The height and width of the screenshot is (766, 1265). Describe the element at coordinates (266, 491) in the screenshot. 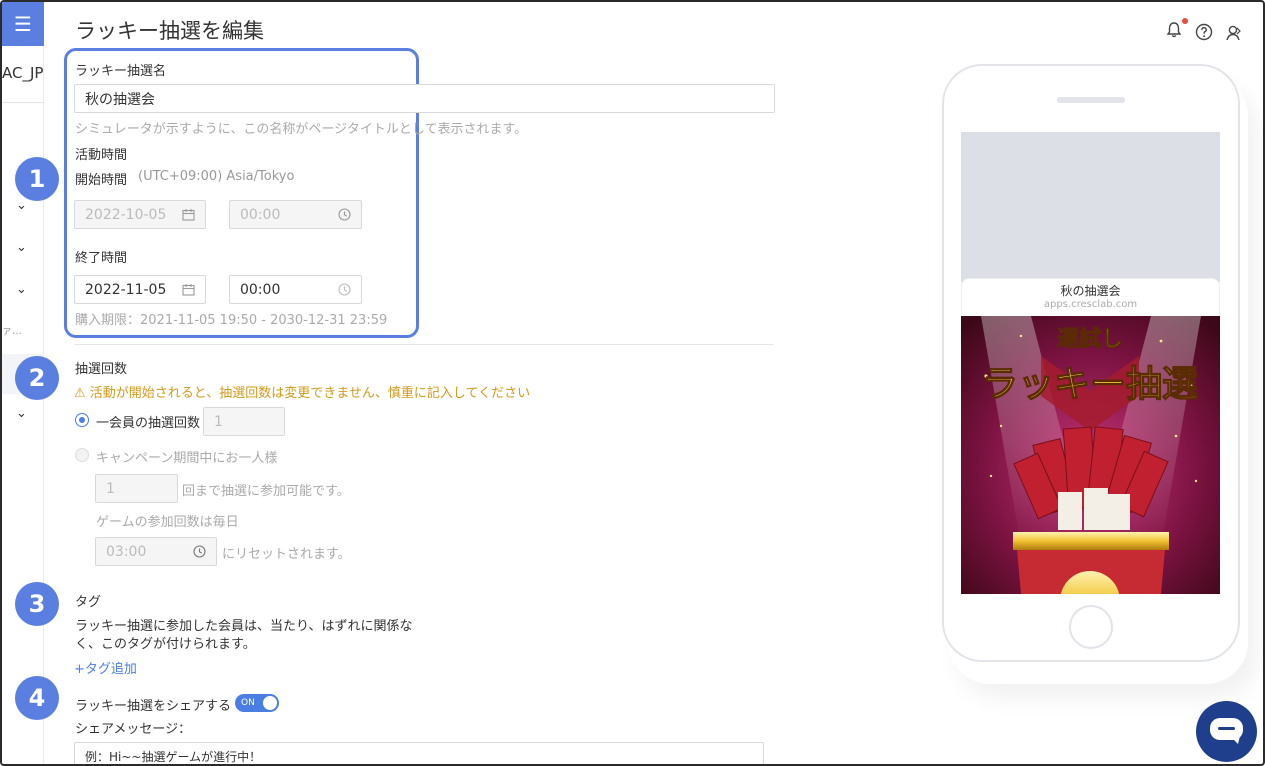

I see `per-campaign-suffix: 回まで抽選に参加可能です。` at that location.